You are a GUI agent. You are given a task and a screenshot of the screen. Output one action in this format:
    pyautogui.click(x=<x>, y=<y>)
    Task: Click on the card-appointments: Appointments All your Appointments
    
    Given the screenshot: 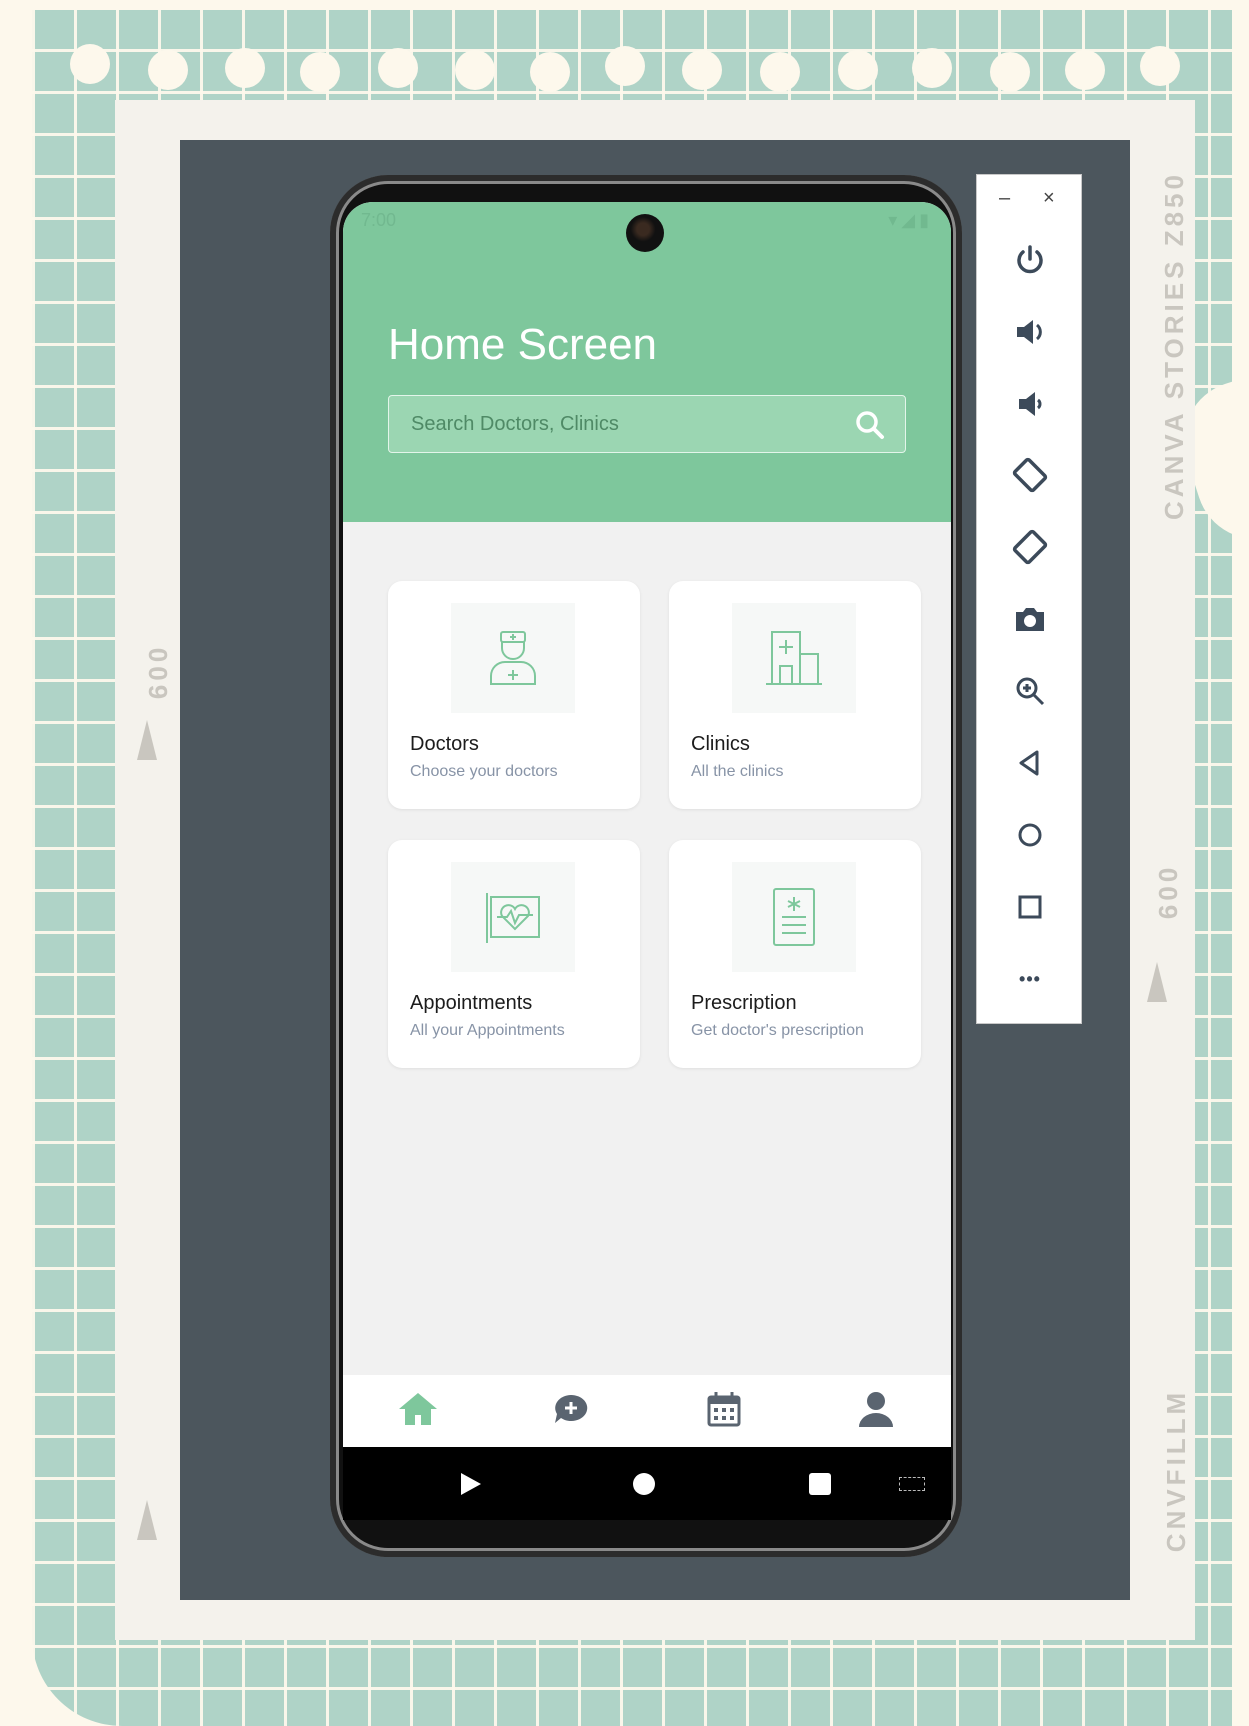 What is the action you would take?
    pyautogui.click(x=514, y=954)
    